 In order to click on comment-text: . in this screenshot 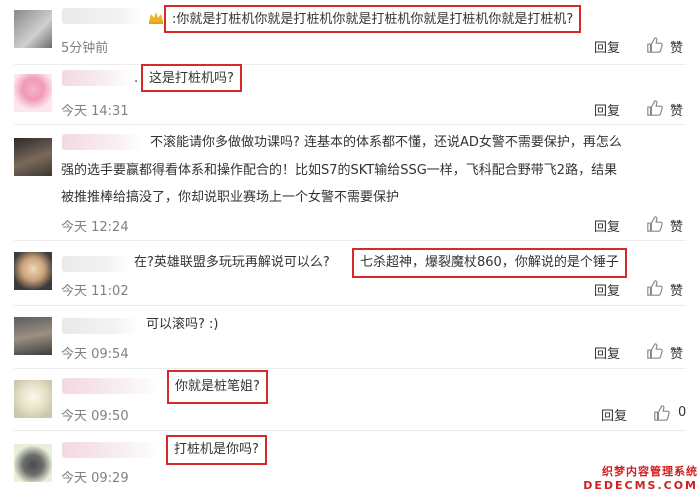, I will do `click(136, 78)`.